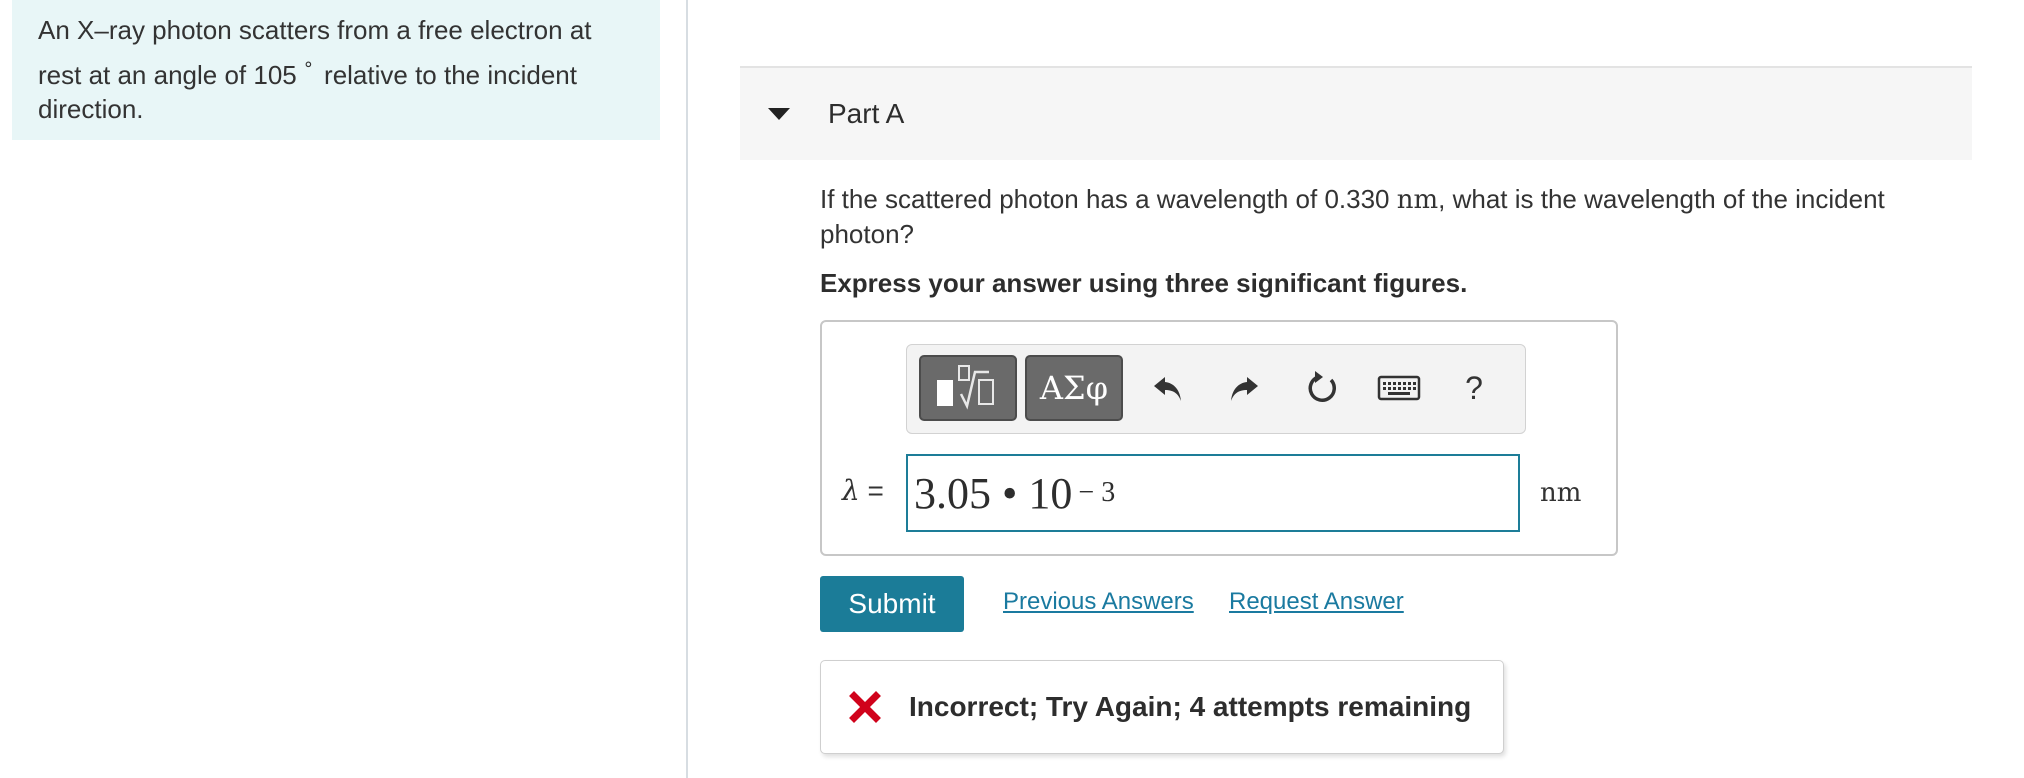 The height and width of the screenshot is (778, 2024). Describe the element at coordinates (865, 707) in the screenshot. I see `x-icon` at that location.